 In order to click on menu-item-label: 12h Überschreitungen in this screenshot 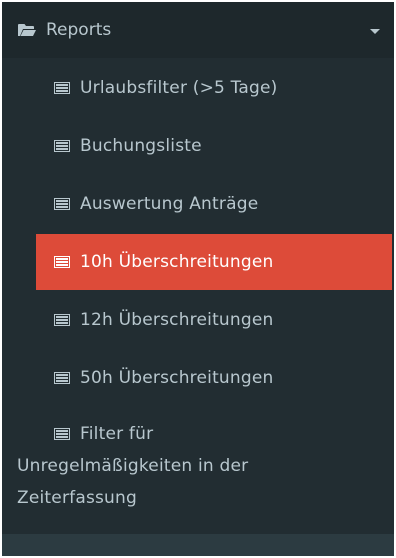, I will do `click(177, 320)`.